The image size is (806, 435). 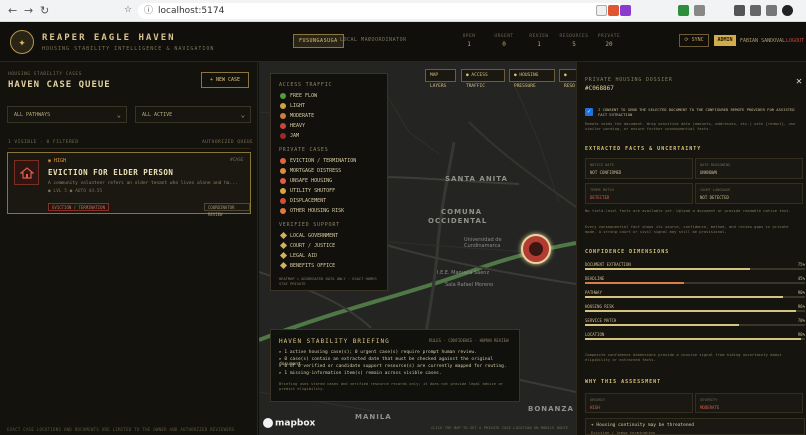 What do you see at coordinates (755, 10) in the screenshot?
I see `wallet-icon` at bounding box center [755, 10].